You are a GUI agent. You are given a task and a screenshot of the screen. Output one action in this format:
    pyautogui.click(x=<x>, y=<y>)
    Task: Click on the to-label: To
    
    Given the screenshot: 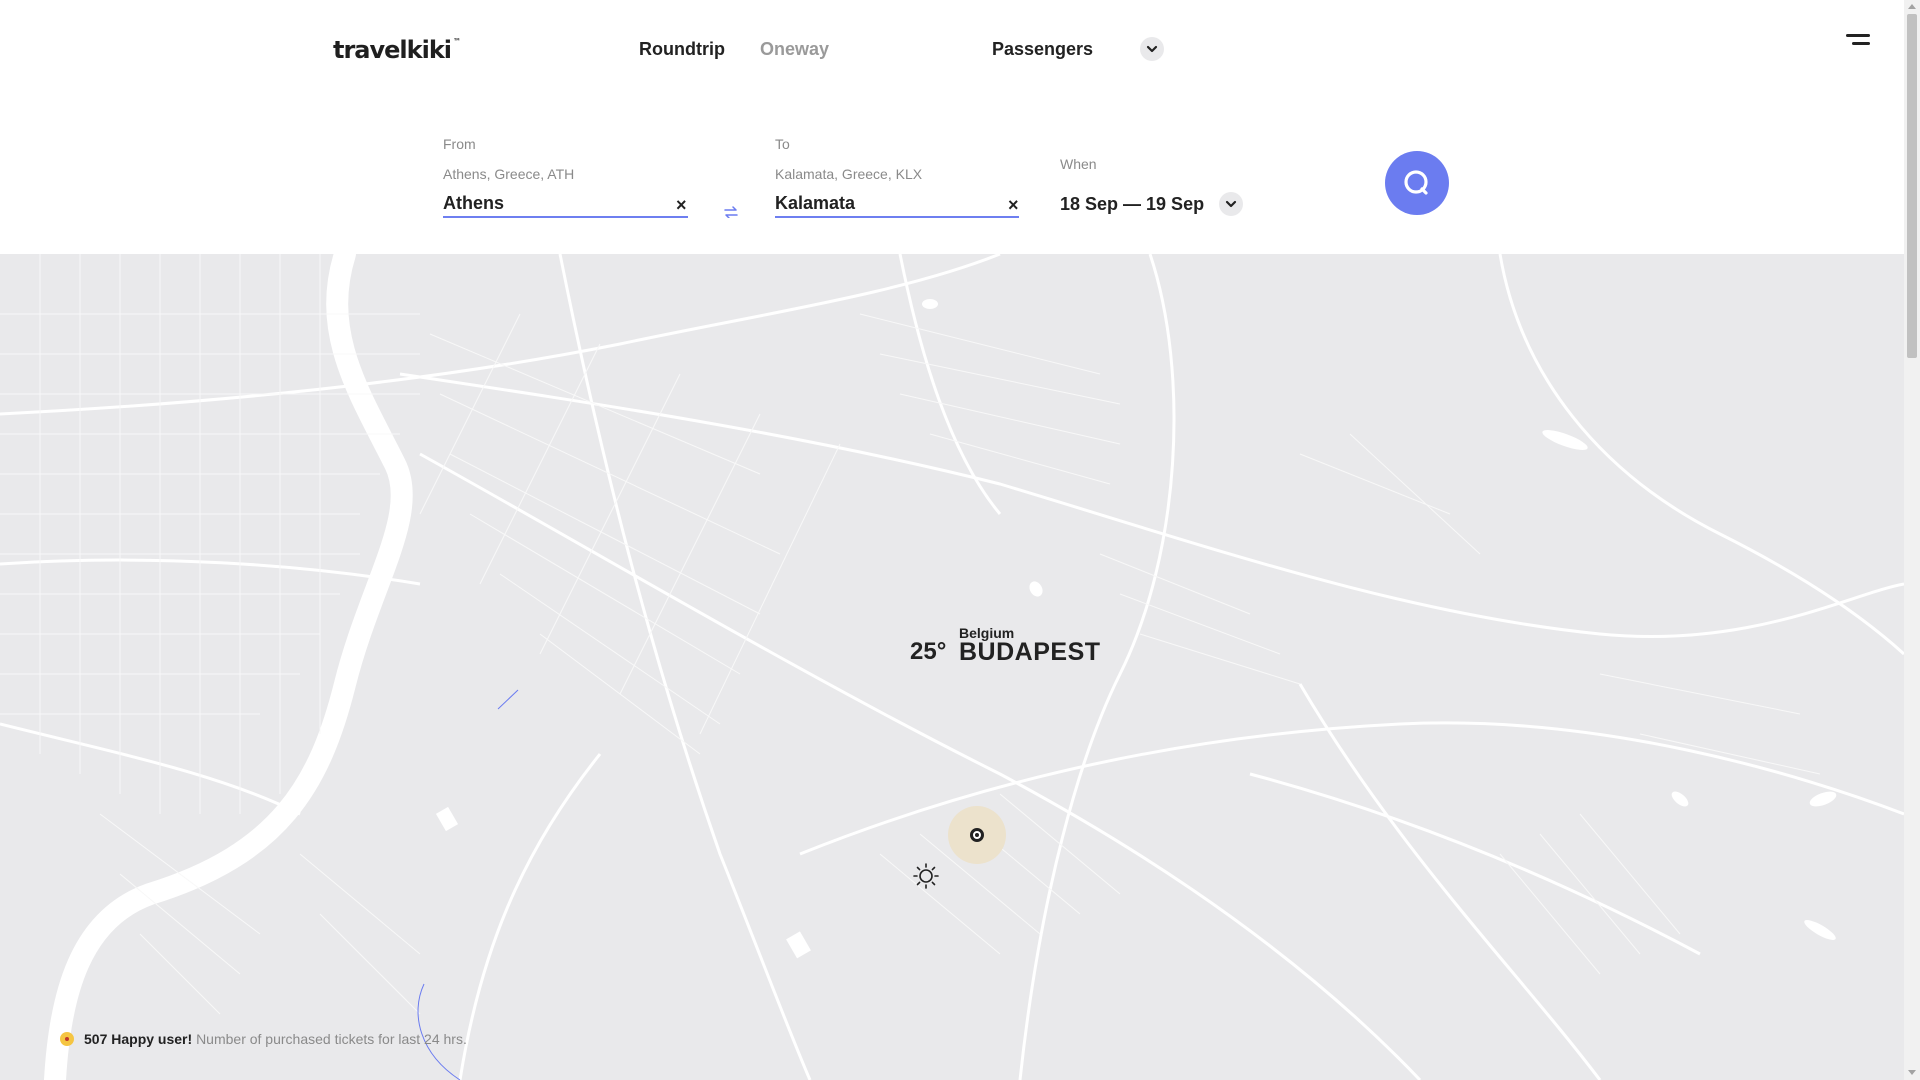 What is the action you would take?
    pyautogui.click(x=782, y=144)
    